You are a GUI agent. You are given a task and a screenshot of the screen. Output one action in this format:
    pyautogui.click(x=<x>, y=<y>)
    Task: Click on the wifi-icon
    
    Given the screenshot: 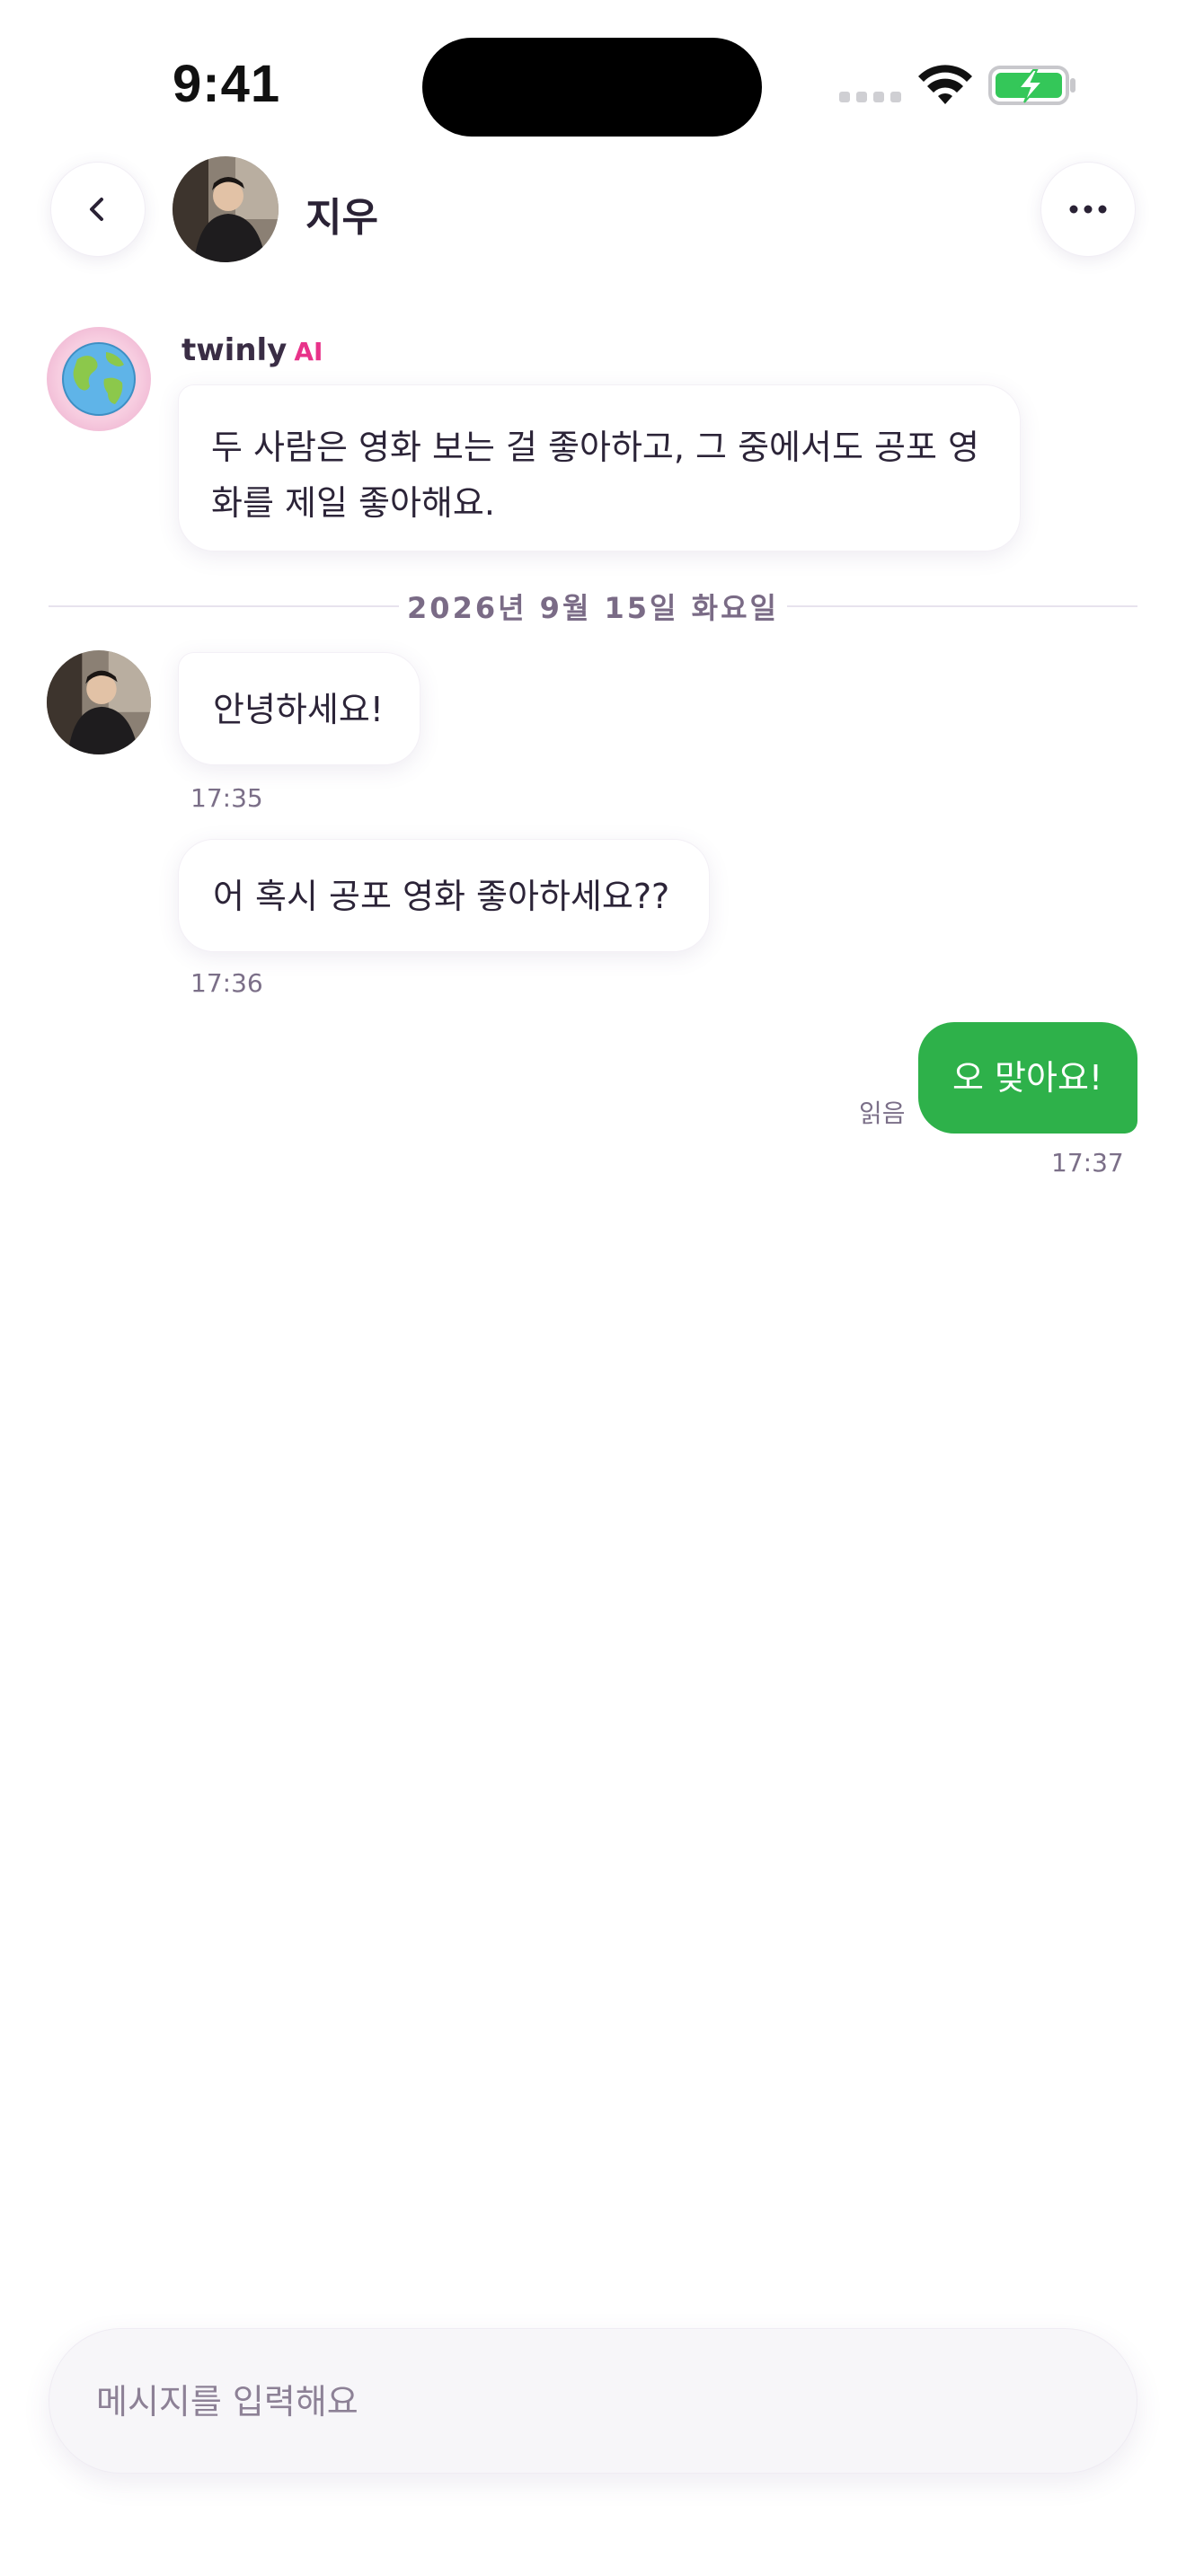 What is the action you would take?
    pyautogui.click(x=945, y=84)
    